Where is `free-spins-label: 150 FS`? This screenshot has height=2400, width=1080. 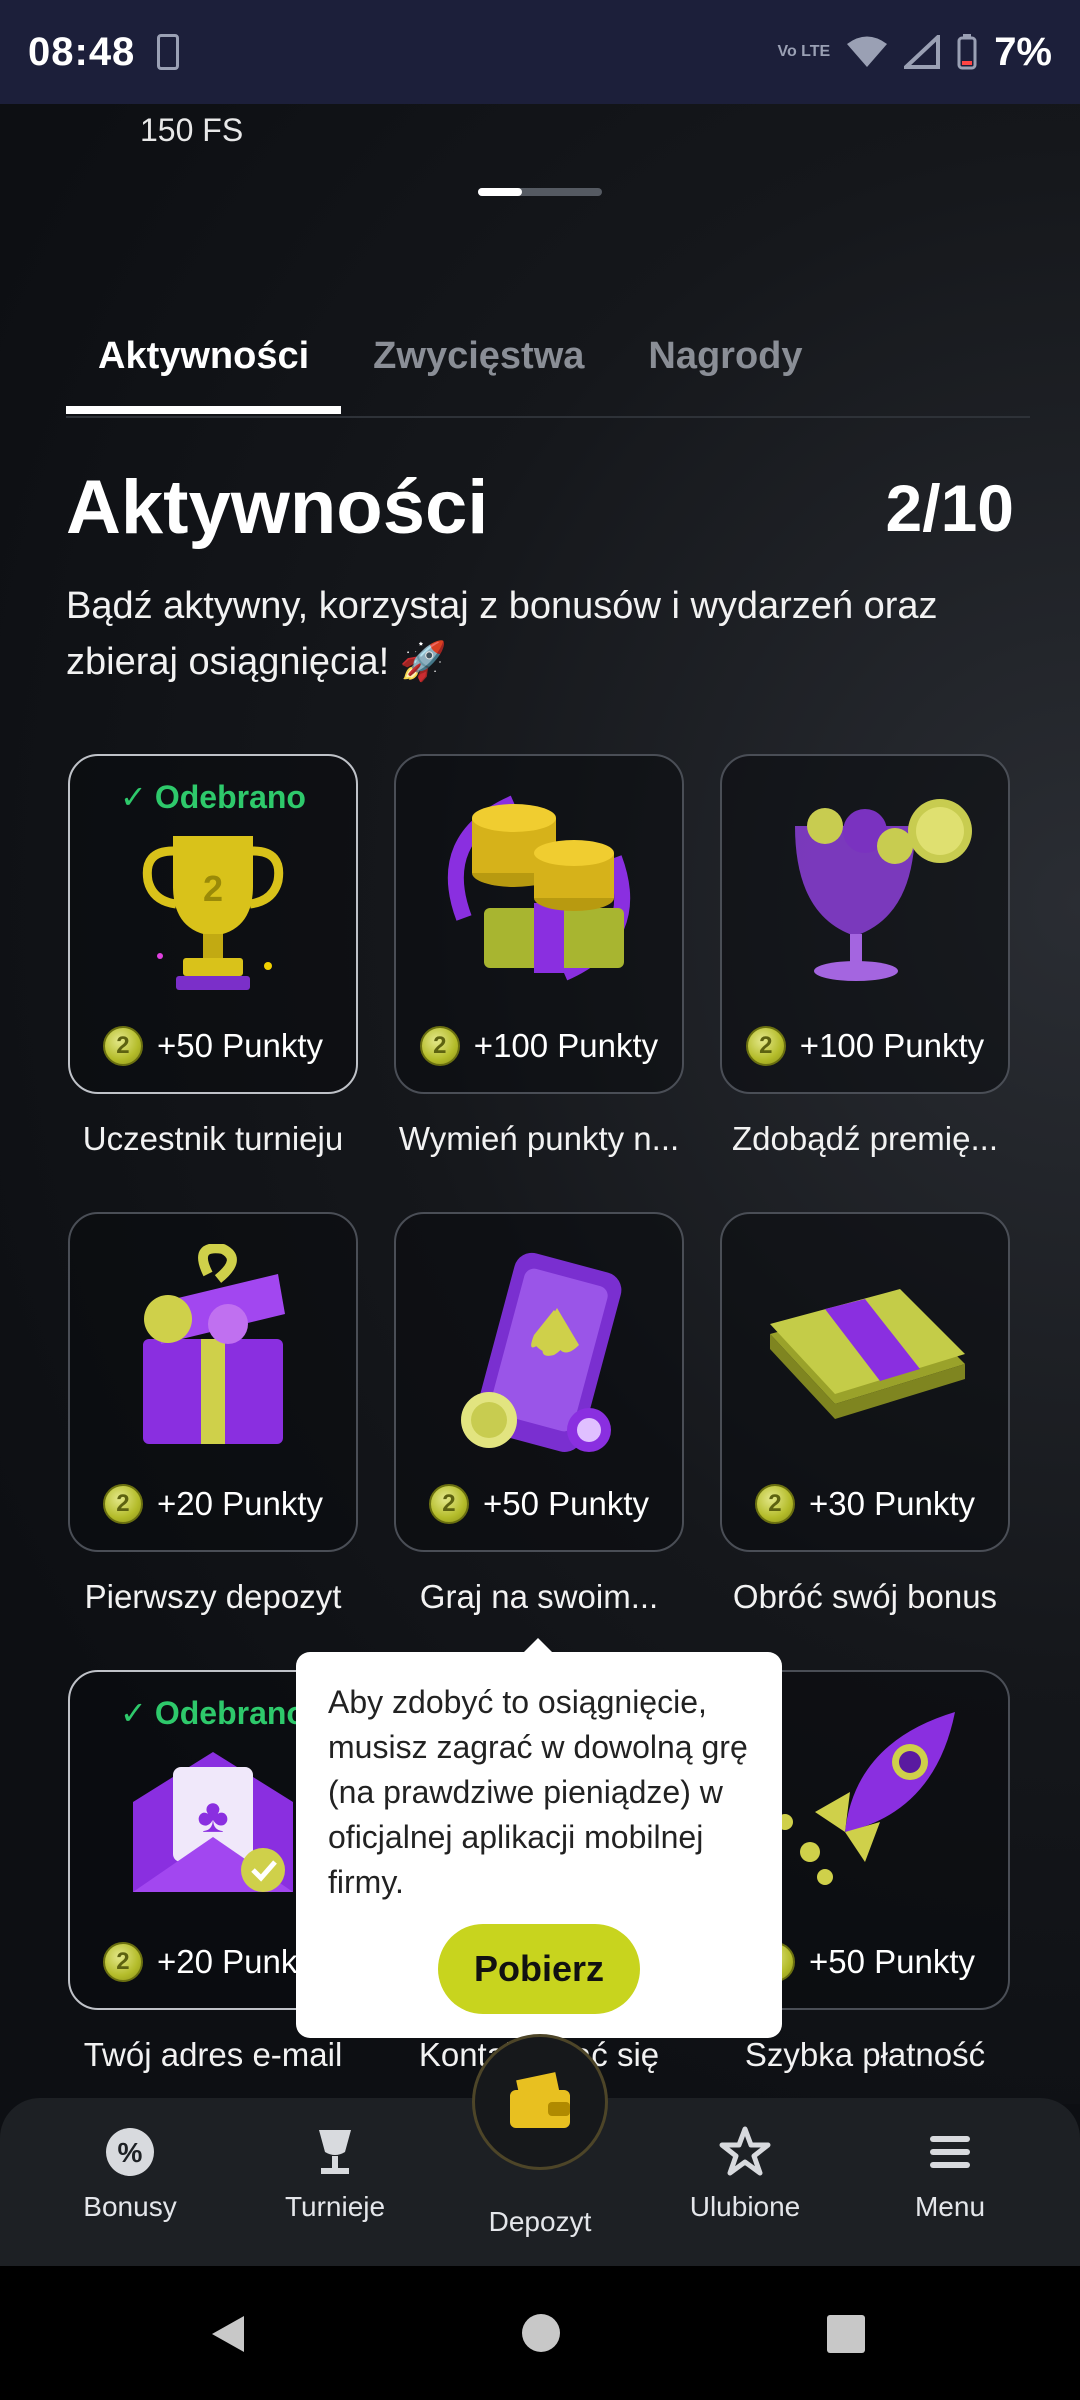 free-spins-label: 150 FS is located at coordinates (192, 130).